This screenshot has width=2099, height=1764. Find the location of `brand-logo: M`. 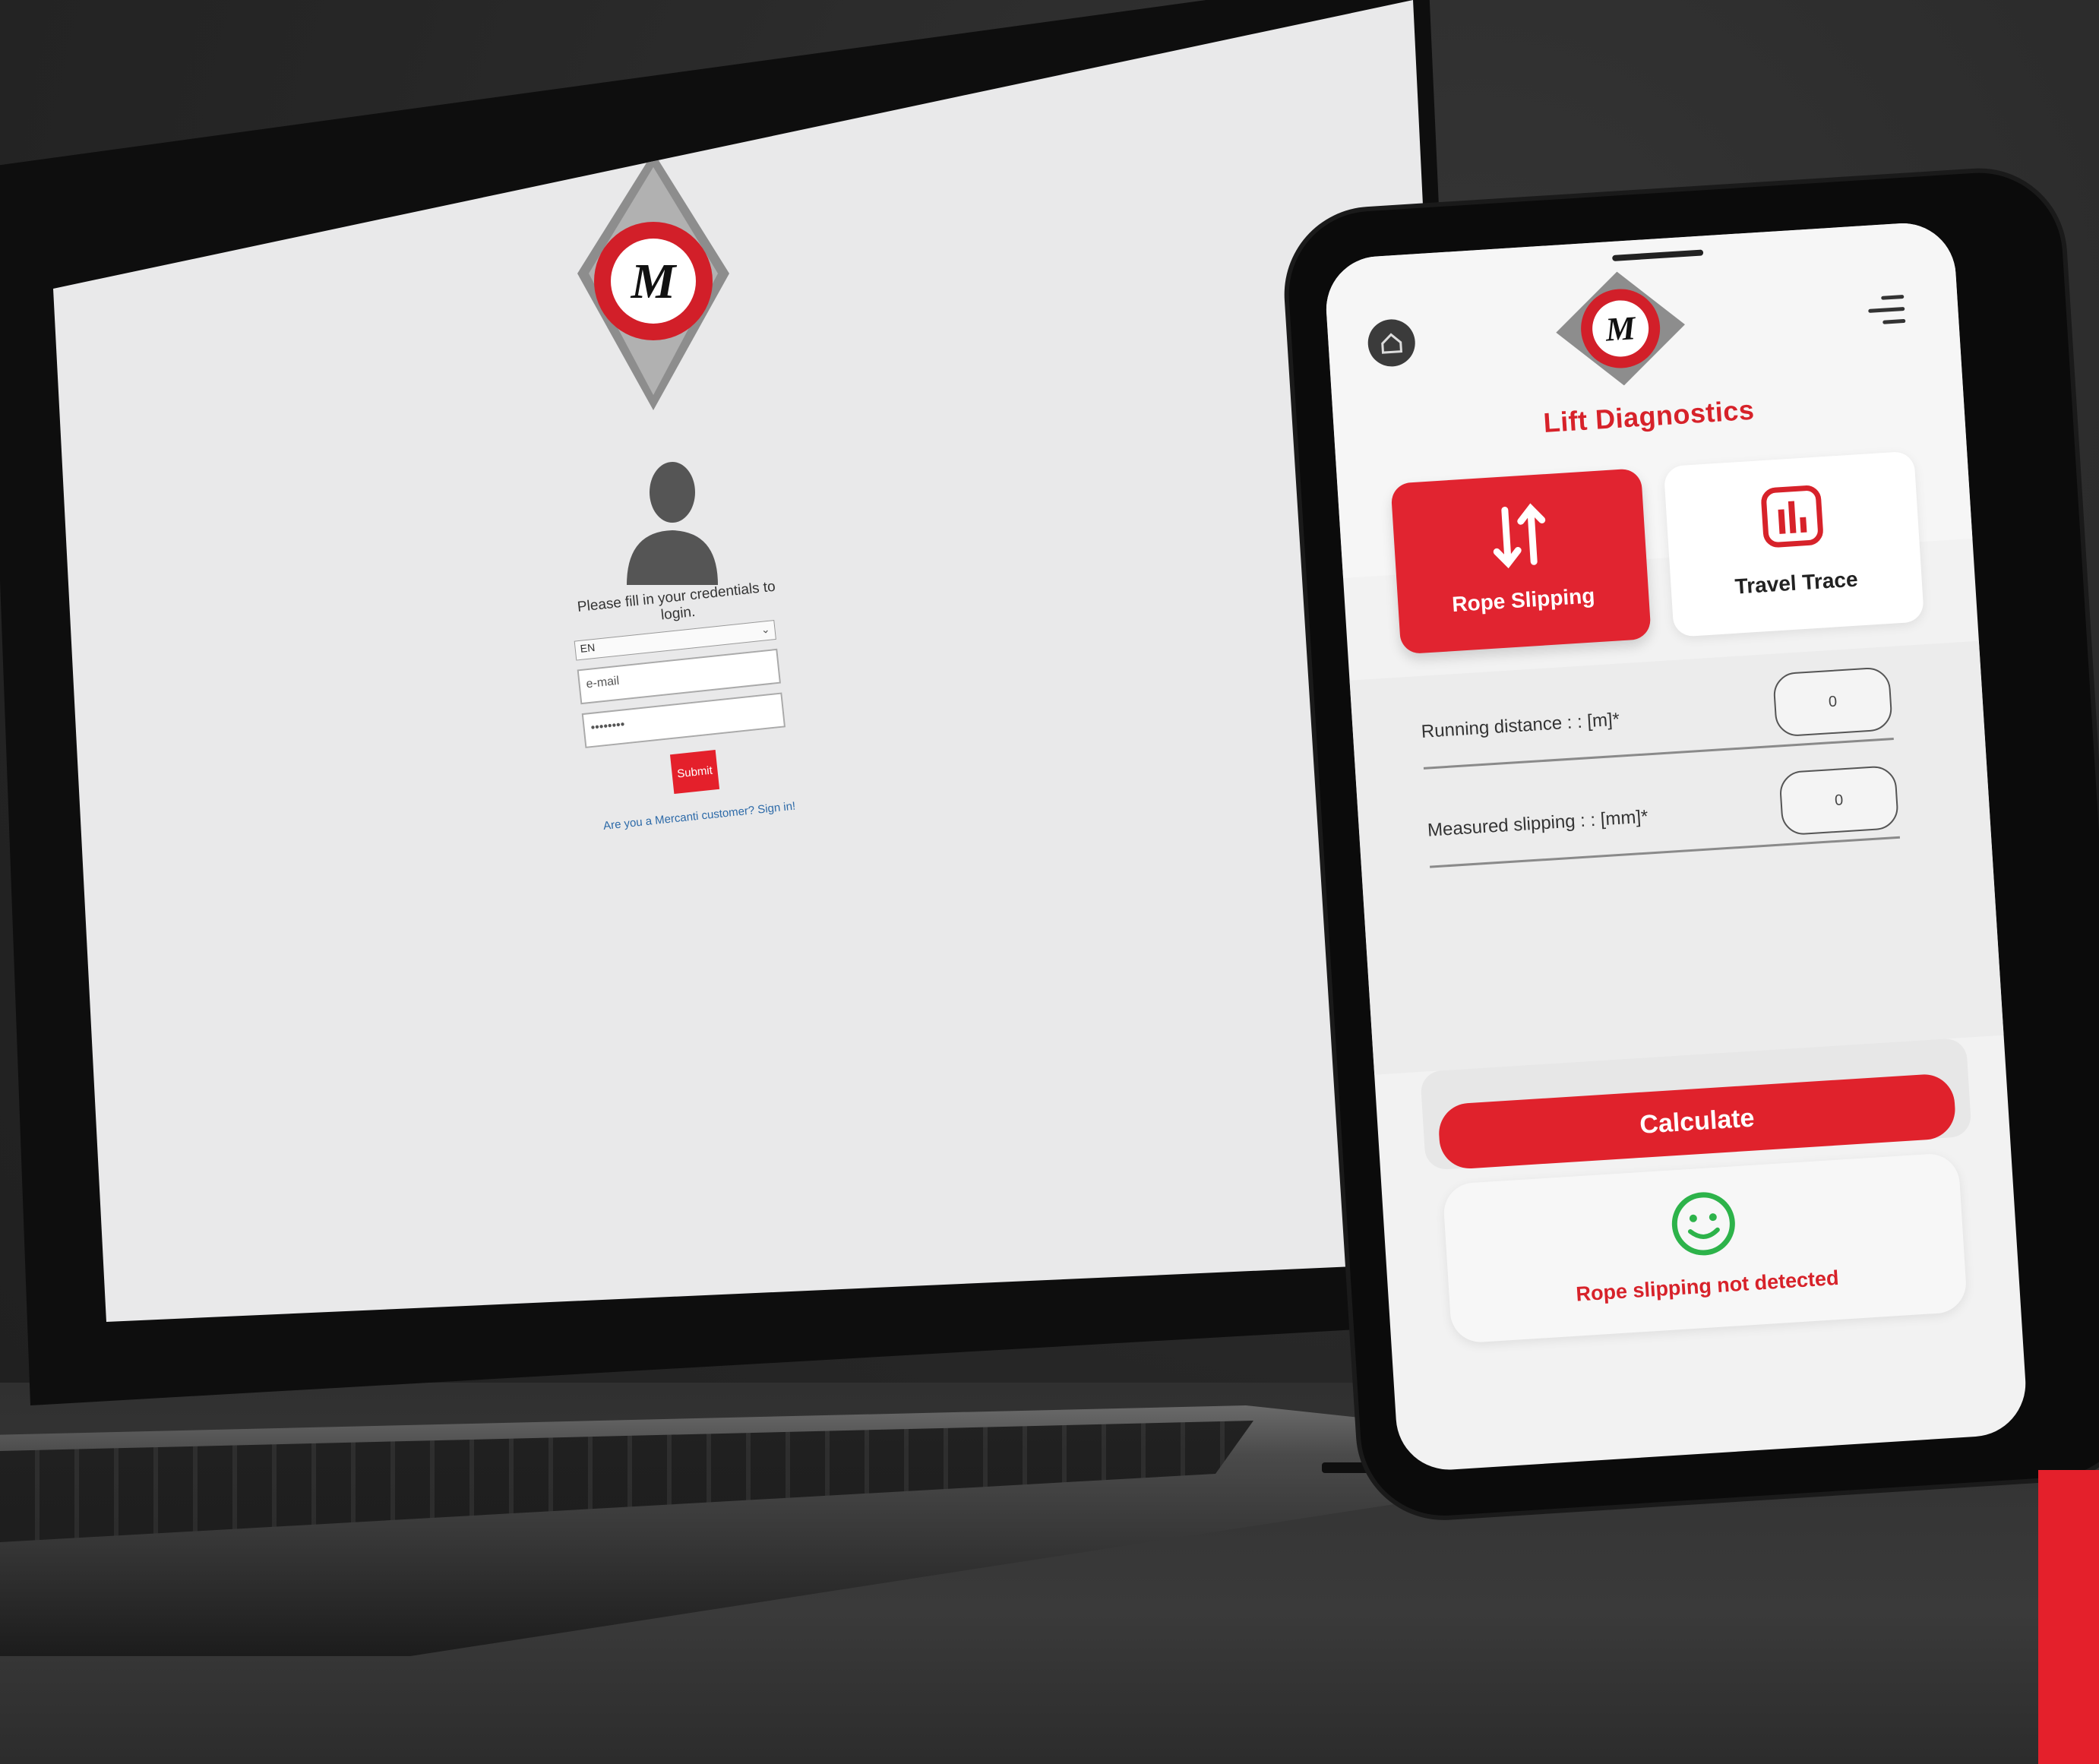

brand-logo: M is located at coordinates (653, 281).